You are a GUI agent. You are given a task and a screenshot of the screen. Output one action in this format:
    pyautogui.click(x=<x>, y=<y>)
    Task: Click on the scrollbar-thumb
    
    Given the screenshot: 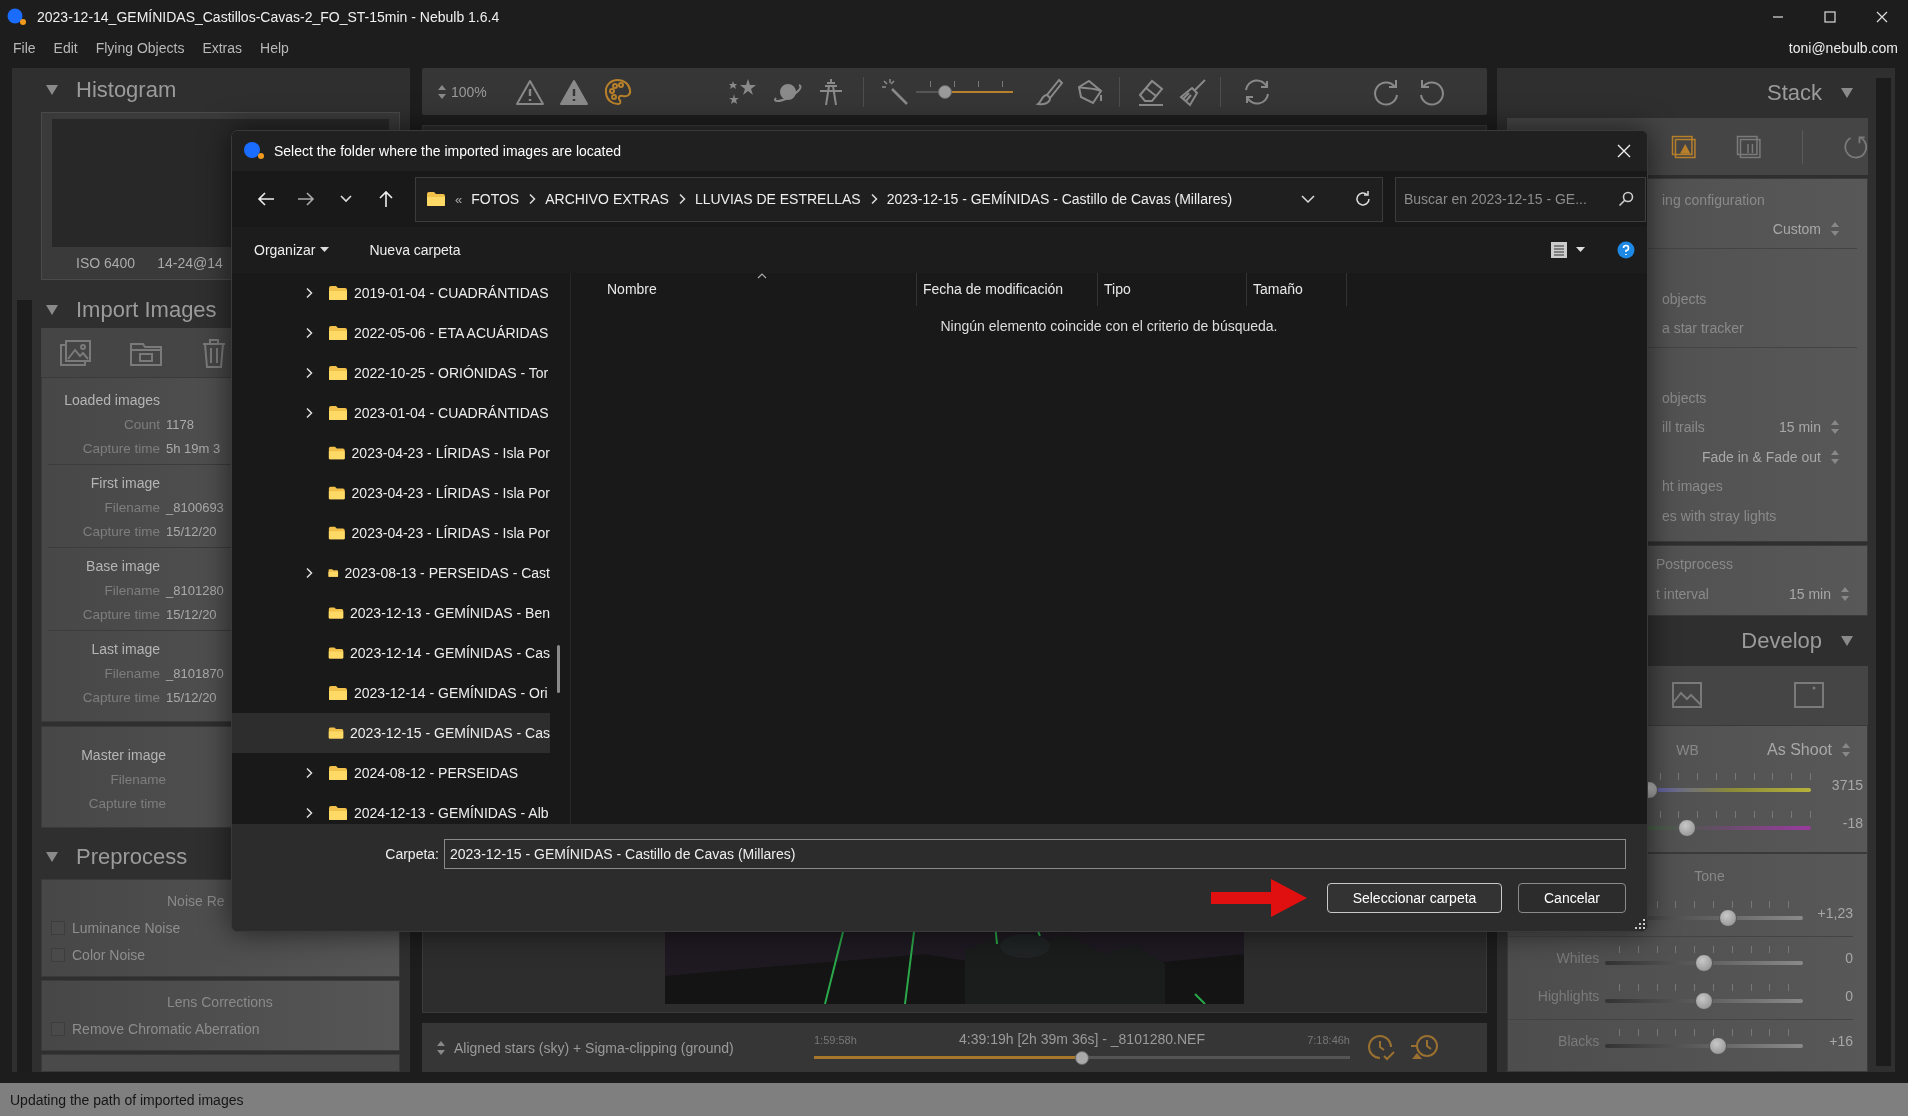 What is the action you would take?
    pyautogui.click(x=558, y=669)
    